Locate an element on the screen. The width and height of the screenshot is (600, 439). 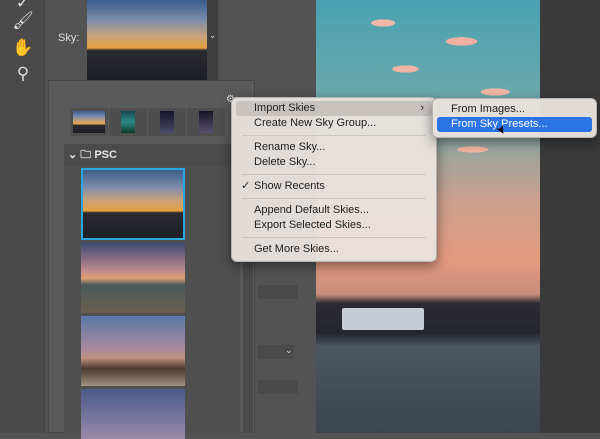
dropdown-chevron-icon: ⌄ is located at coordinates (289, 350).